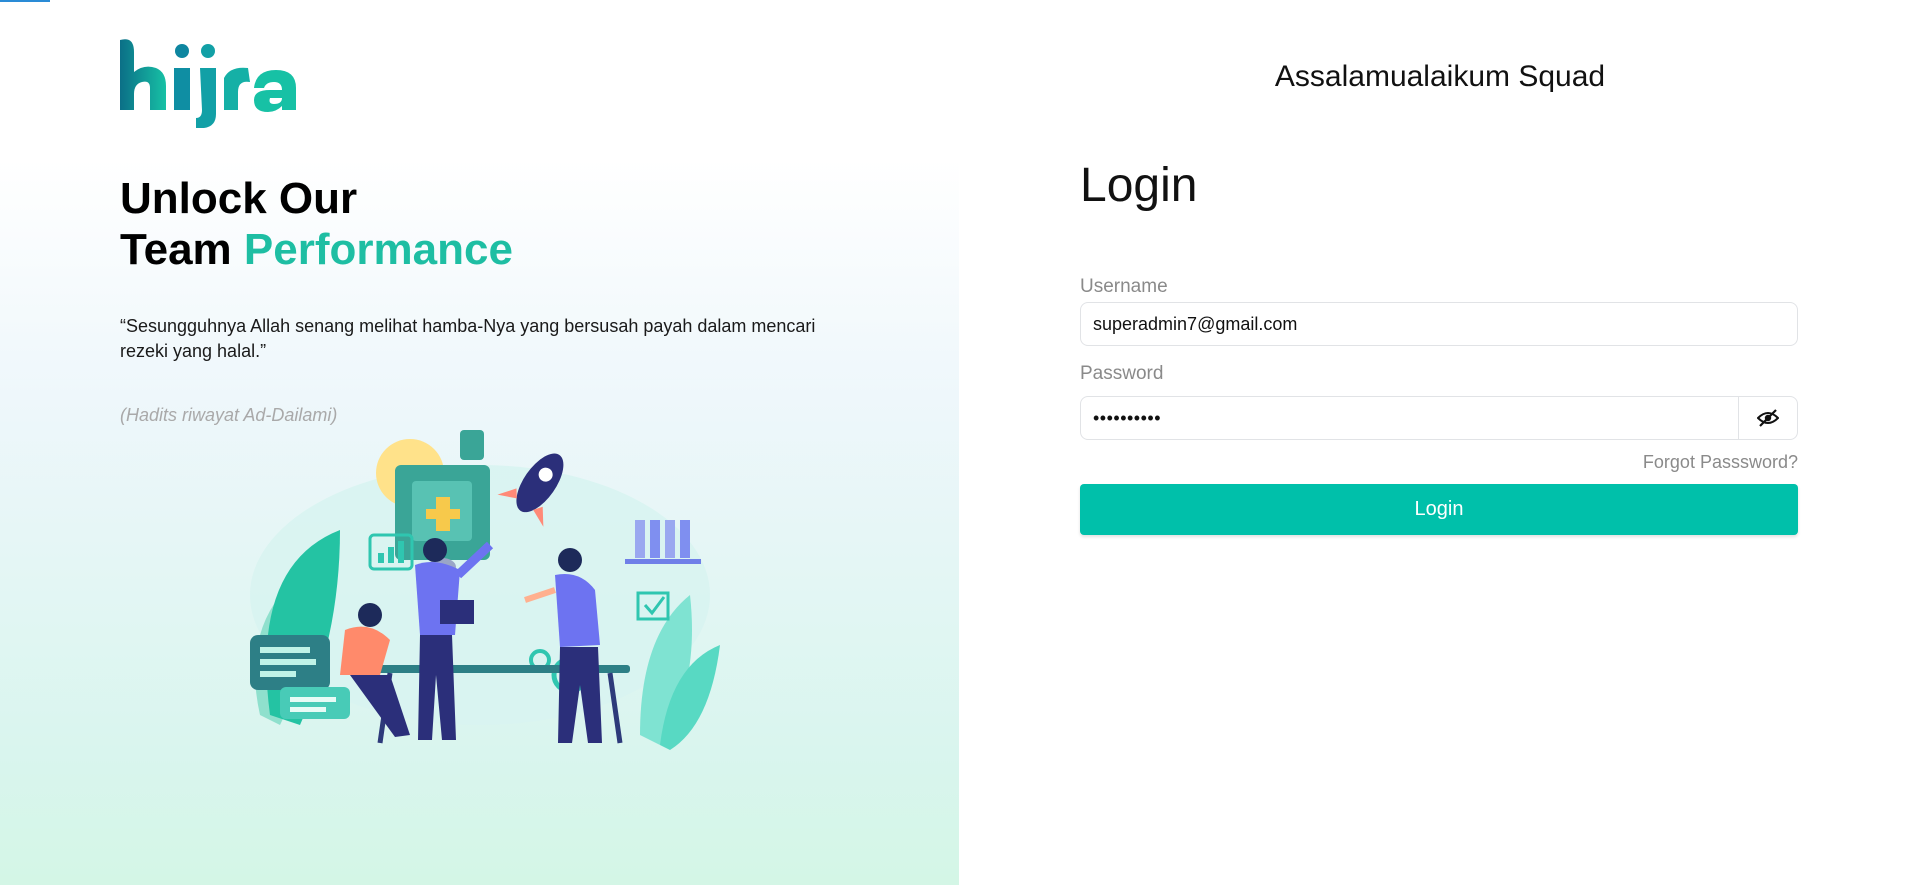  I want to click on top-accent-bar, so click(25, 1).